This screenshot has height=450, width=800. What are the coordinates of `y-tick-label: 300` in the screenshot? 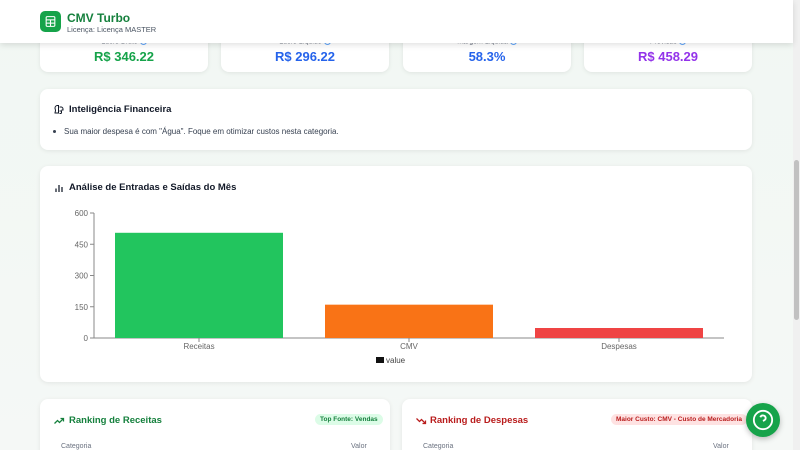 It's located at (82, 276).